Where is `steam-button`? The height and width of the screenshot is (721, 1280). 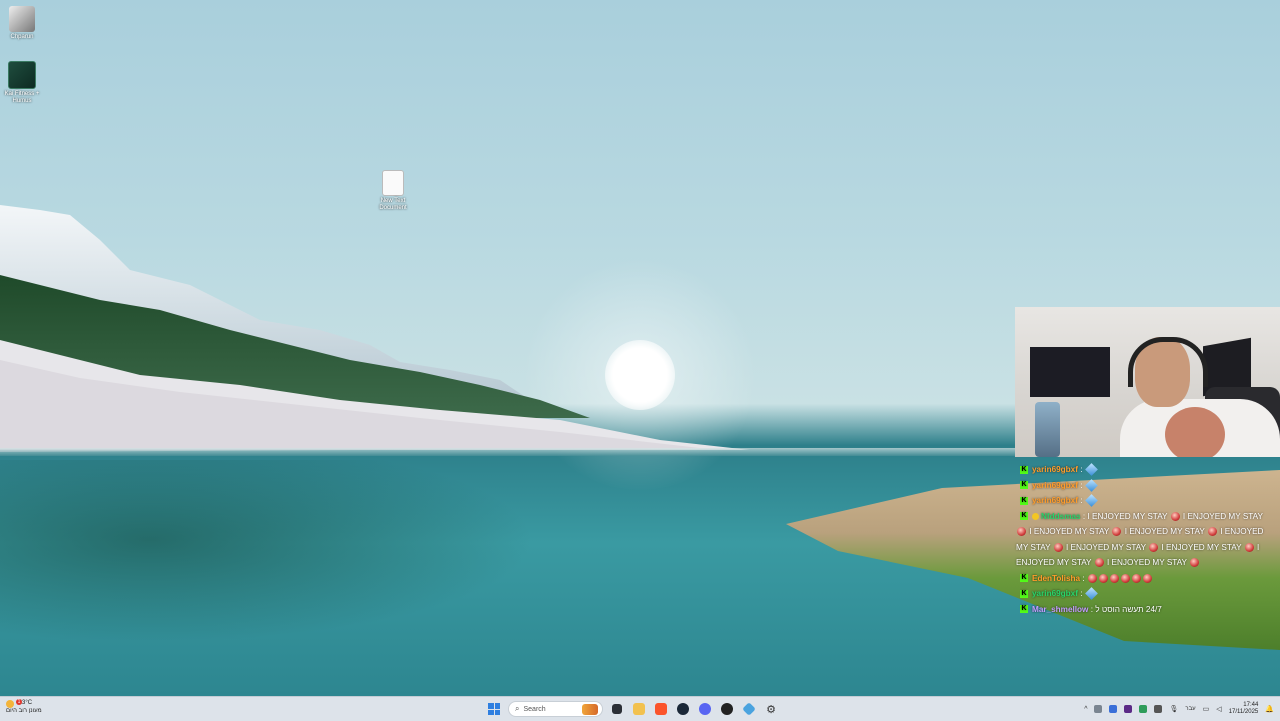
steam-button is located at coordinates (683, 709).